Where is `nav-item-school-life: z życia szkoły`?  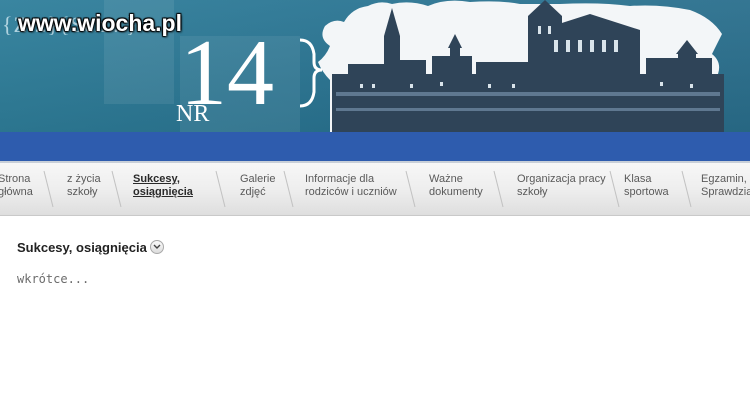
nav-item-school-life: z życia szkoły is located at coordinates (84, 186).